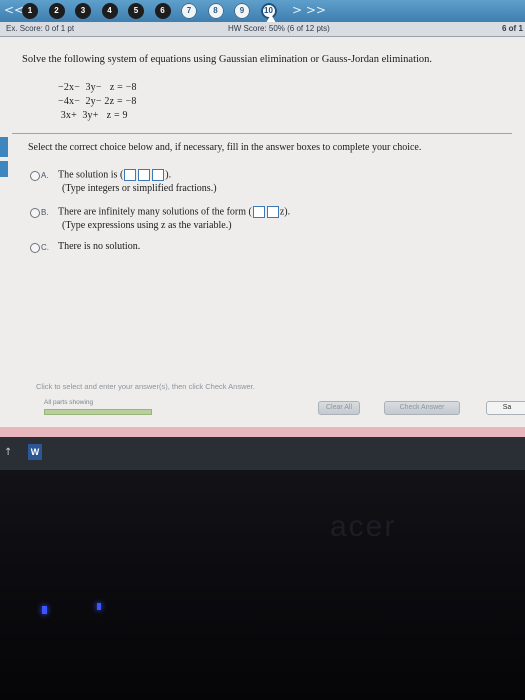 This screenshot has width=525, height=700. I want to click on option-a-radio, so click(35, 176).